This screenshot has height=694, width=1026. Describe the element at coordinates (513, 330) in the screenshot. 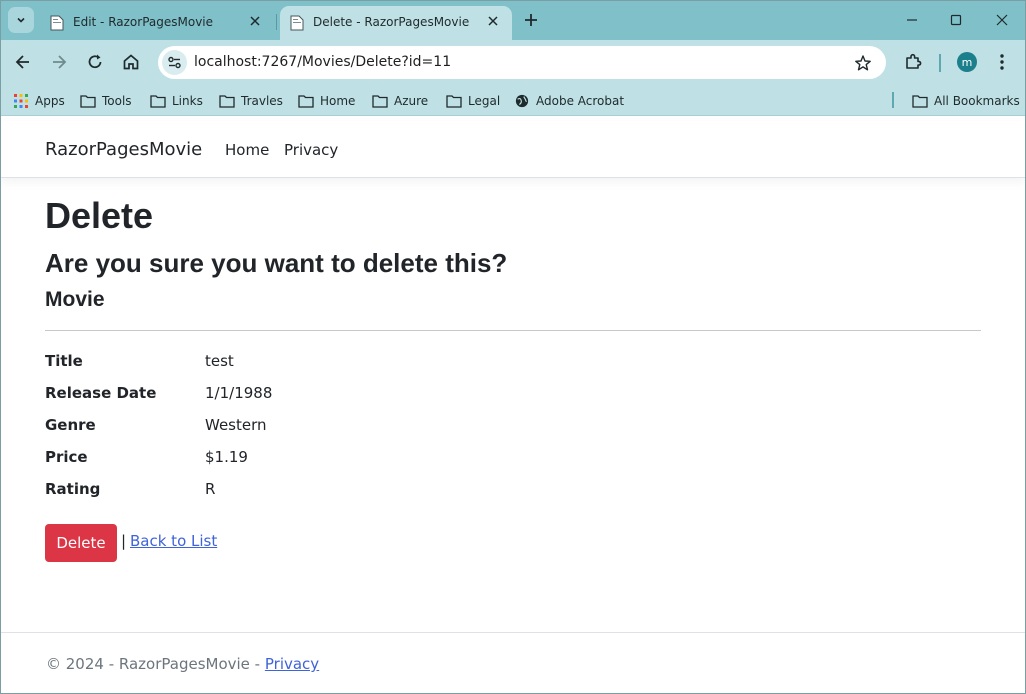

I see `divider` at that location.